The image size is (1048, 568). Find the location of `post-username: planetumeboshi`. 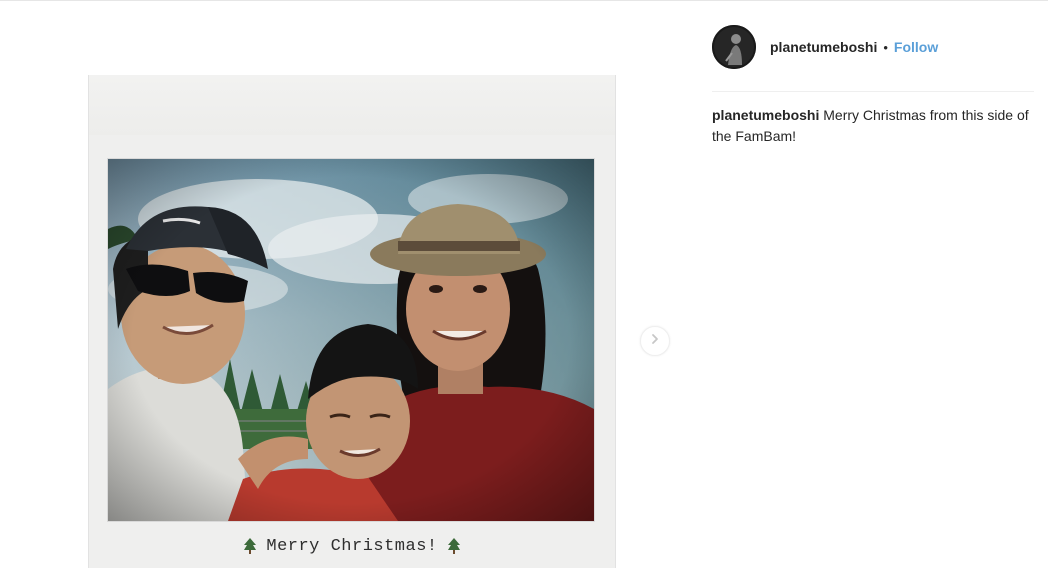

post-username: planetumeboshi is located at coordinates (823, 47).